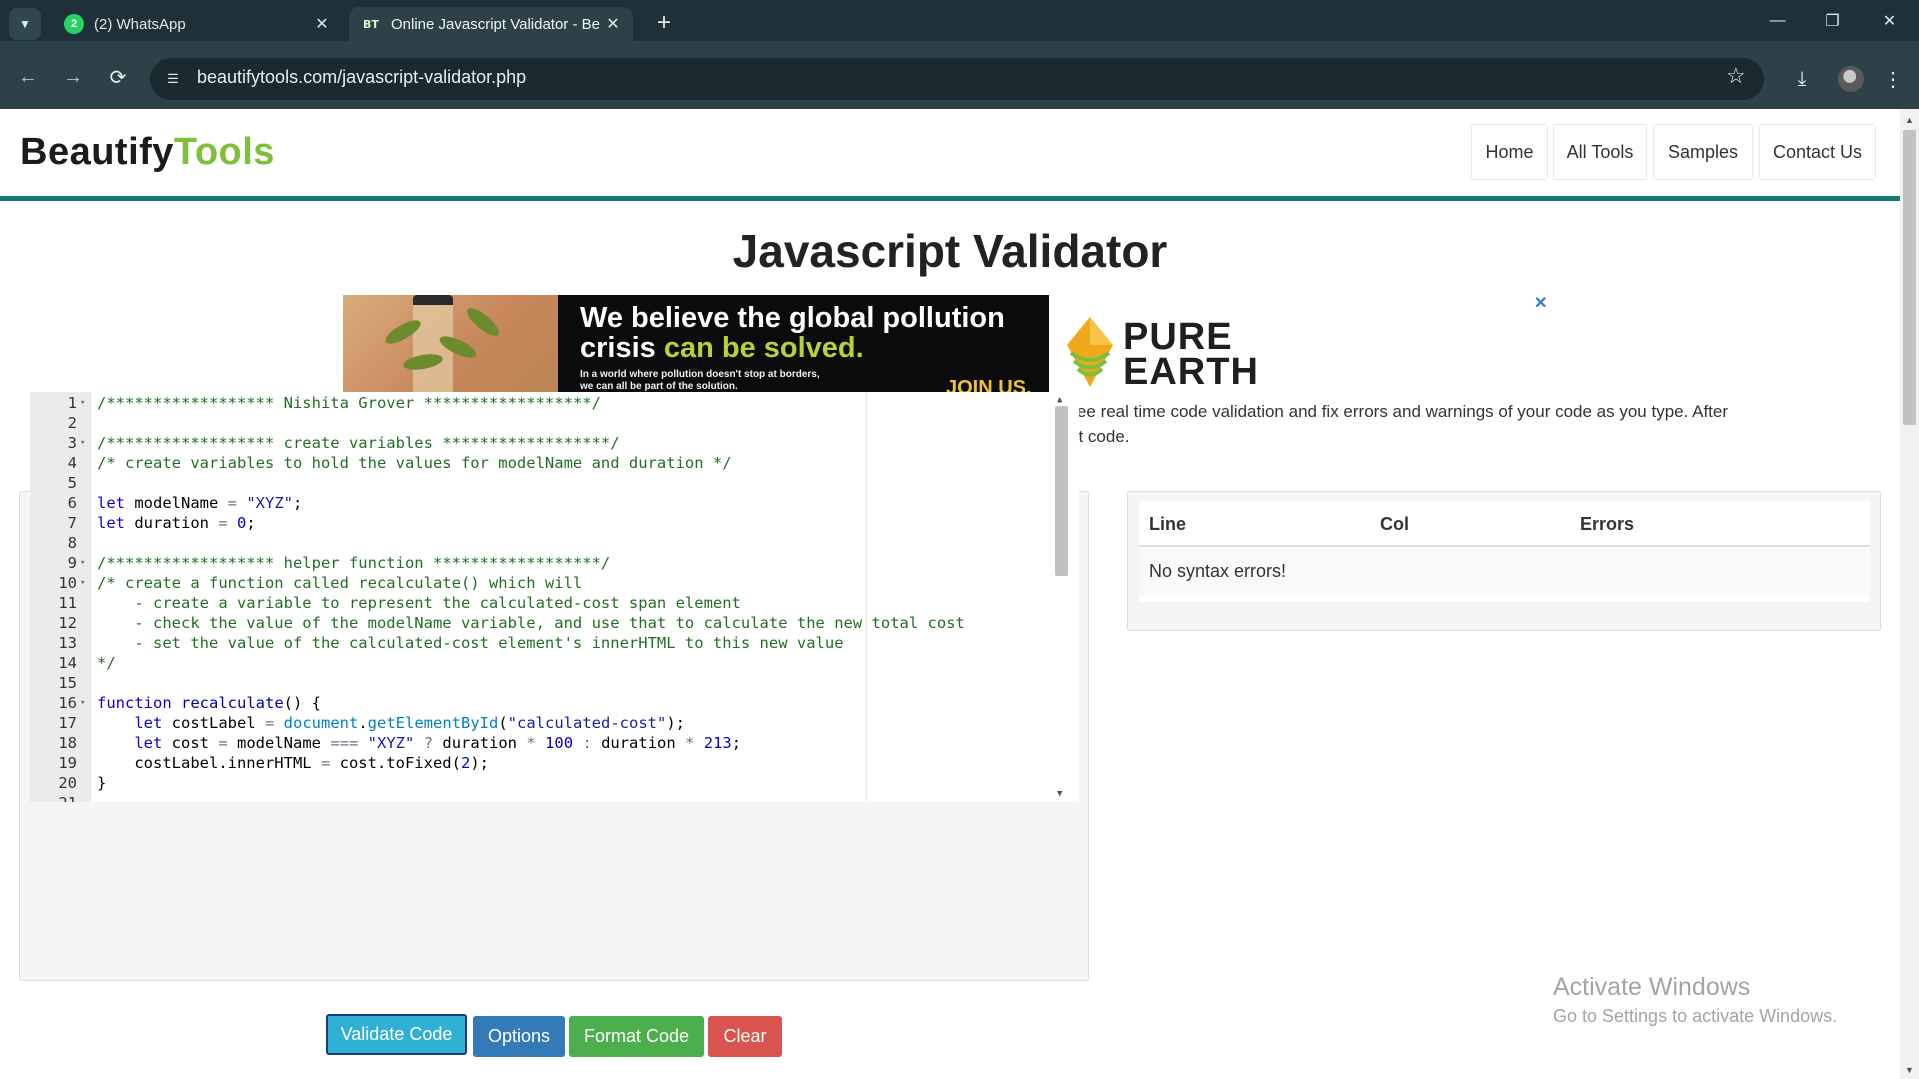 The width and height of the screenshot is (1919, 1079). What do you see at coordinates (792, 348) in the screenshot?
I see `ad-headline-line-2: crisis can be solved.` at bounding box center [792, 348].